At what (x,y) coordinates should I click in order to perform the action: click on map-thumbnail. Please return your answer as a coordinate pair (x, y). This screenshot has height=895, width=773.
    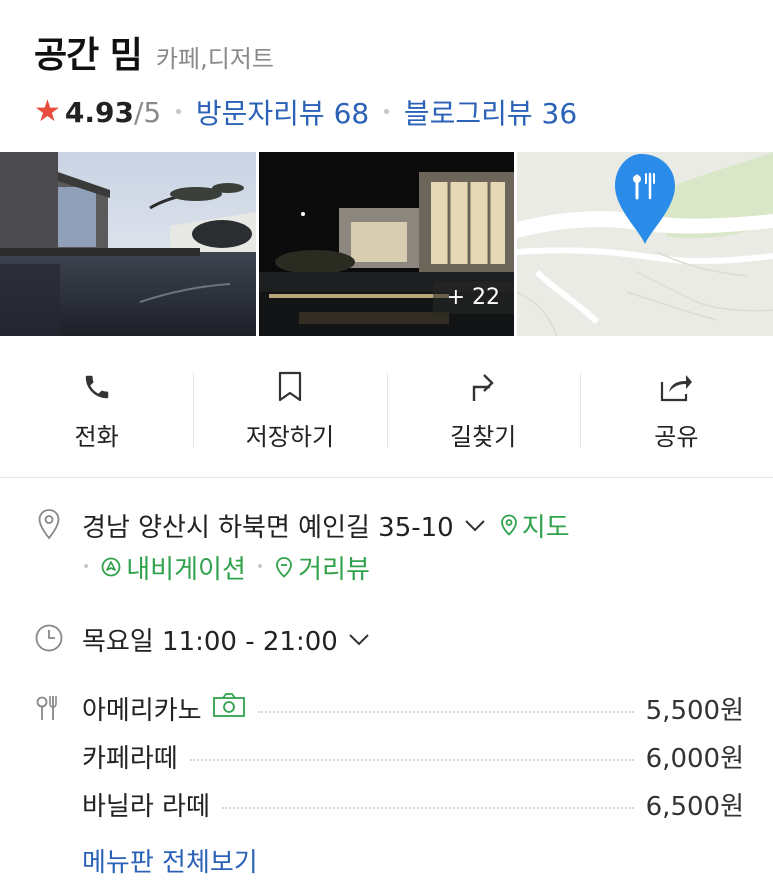
    Looking at the image, I should click on (645, 244).